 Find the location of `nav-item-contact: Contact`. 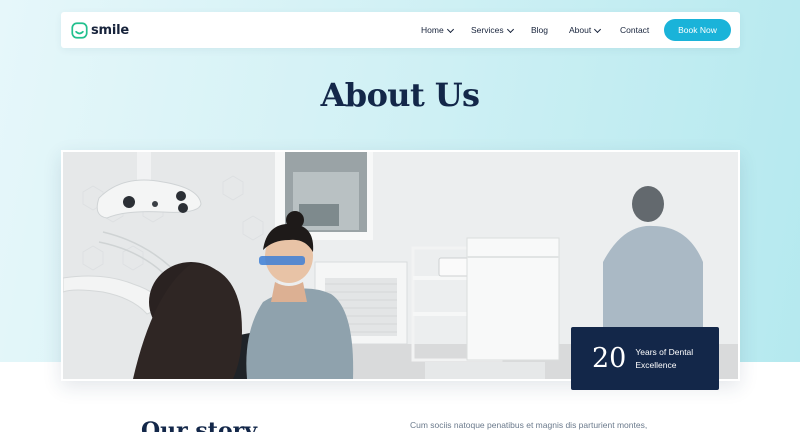

nav-item-contact: Contact is located at coordinates (634, 30).